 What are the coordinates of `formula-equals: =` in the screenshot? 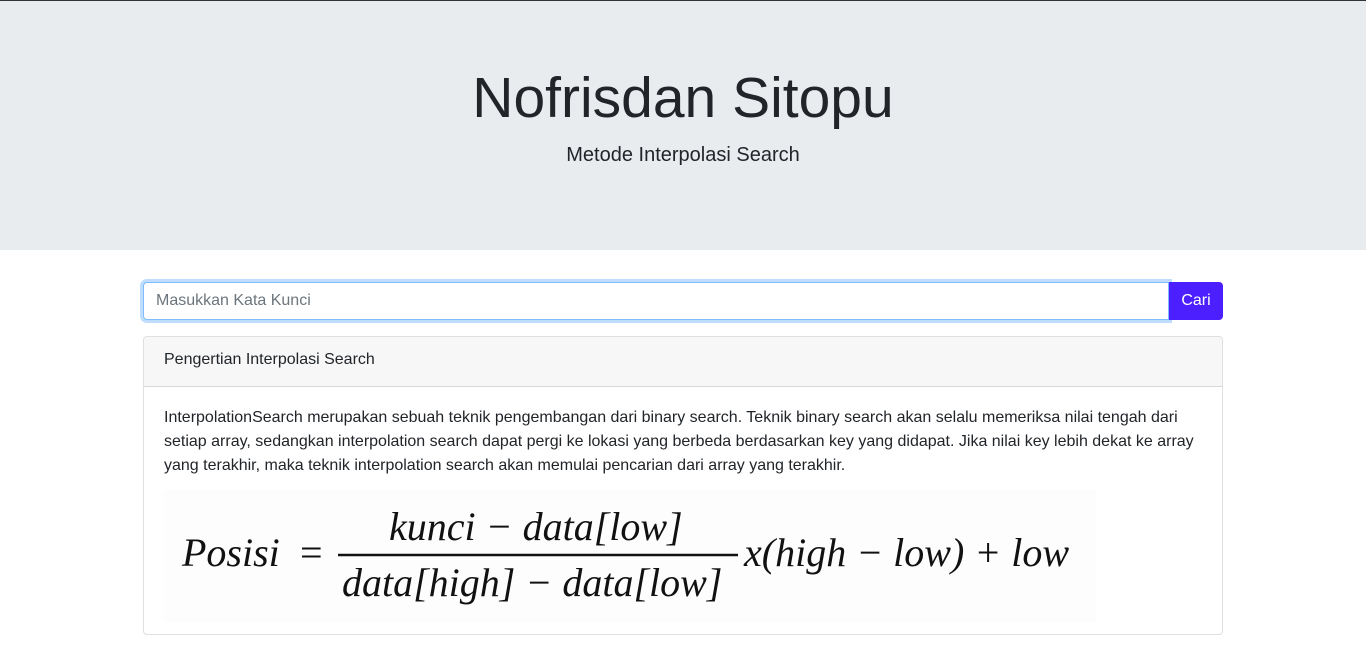 It's located at (311, 552).